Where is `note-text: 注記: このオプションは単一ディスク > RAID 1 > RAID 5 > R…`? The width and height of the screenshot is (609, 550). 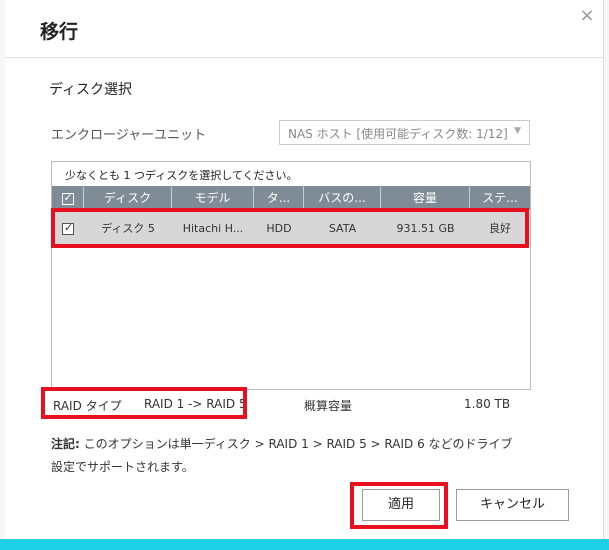
note-text: 注記: このオプションは単一ディスク > RAID 1 > RAID 5 > R… is located at coordinates (286, 456).